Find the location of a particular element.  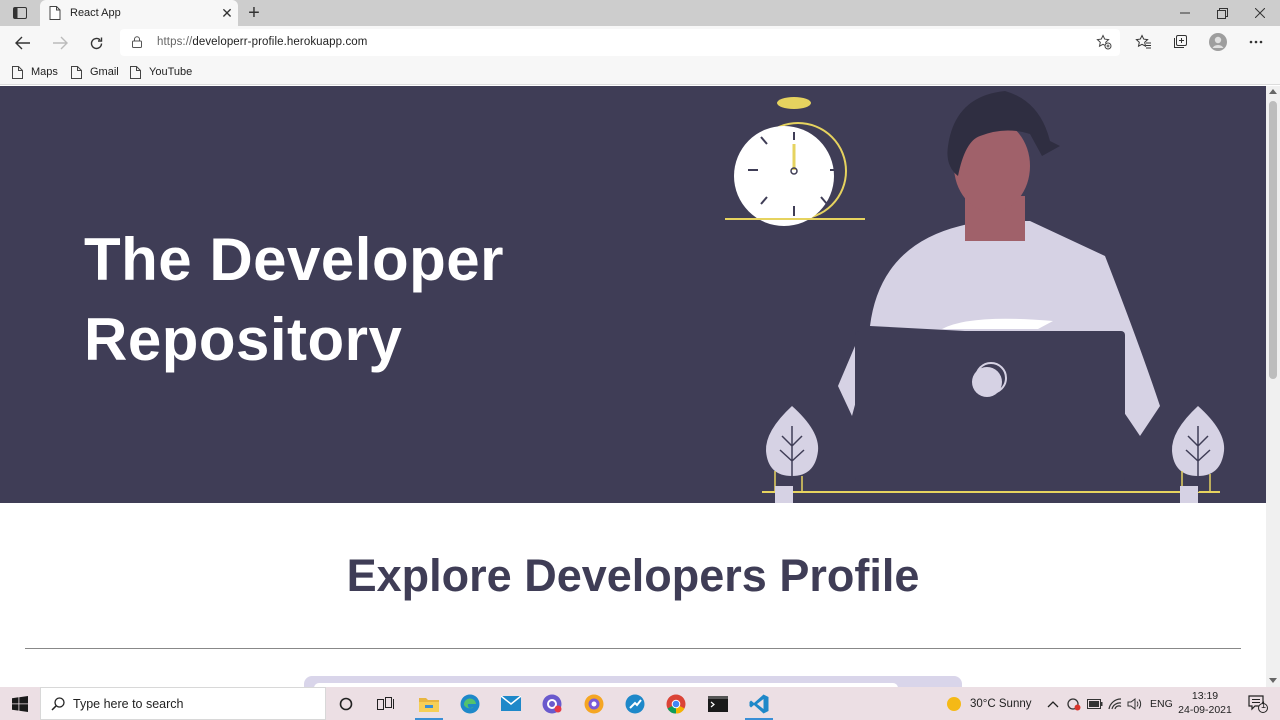

bookmark-gmail: Gmail is located at coordinates (95, 72).